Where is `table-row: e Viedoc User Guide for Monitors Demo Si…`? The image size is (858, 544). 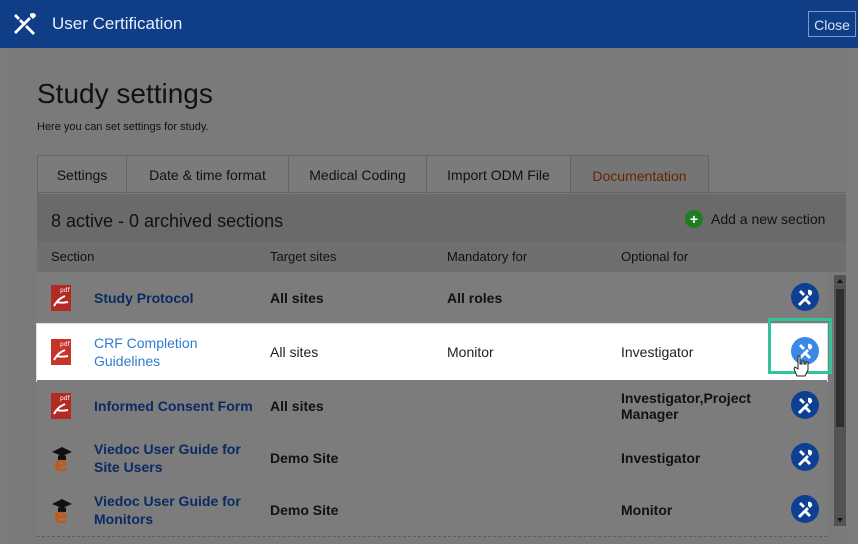 table-row: e Viedoc User Guide for Monitors Demo Si… is located at coordinates (432, 510).